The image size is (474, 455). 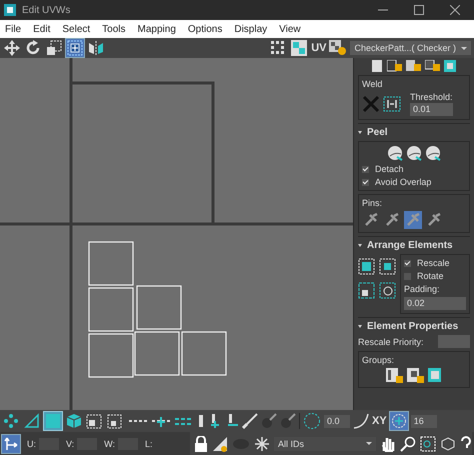 What do you see at coordinates (392, 104) in the screenshot?
I see `target-weld-icon` at bounding box center [392, 104].